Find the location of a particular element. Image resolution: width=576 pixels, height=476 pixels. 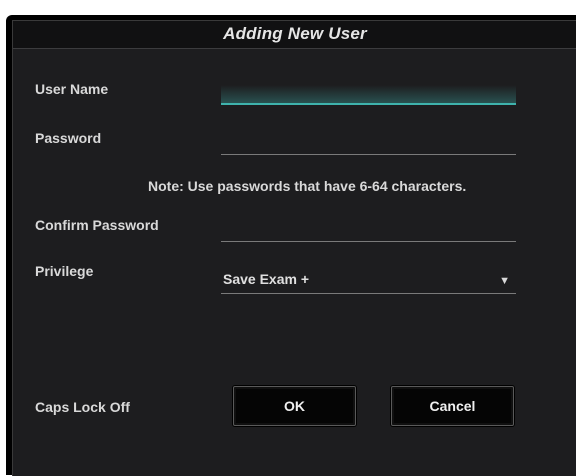

privilege-selected-value: Save Exam + is located at coordinates (266, 279).